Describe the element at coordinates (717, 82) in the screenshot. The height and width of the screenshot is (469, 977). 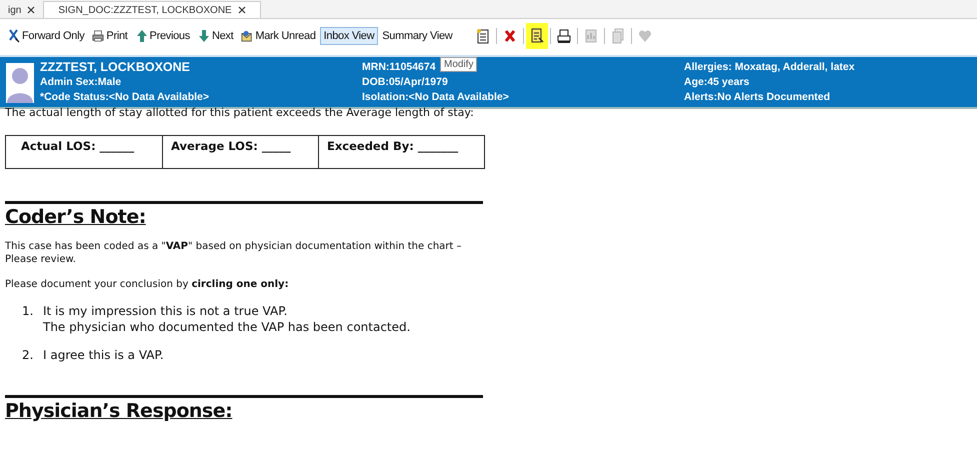
I see `patient-detail: Age:45 years` at that location.